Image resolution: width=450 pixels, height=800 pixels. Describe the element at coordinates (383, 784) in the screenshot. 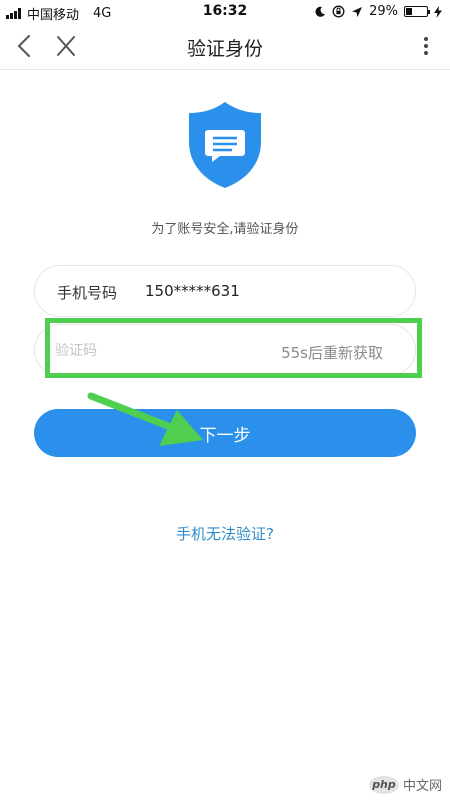

I see `watermark-logo: php` at that location.